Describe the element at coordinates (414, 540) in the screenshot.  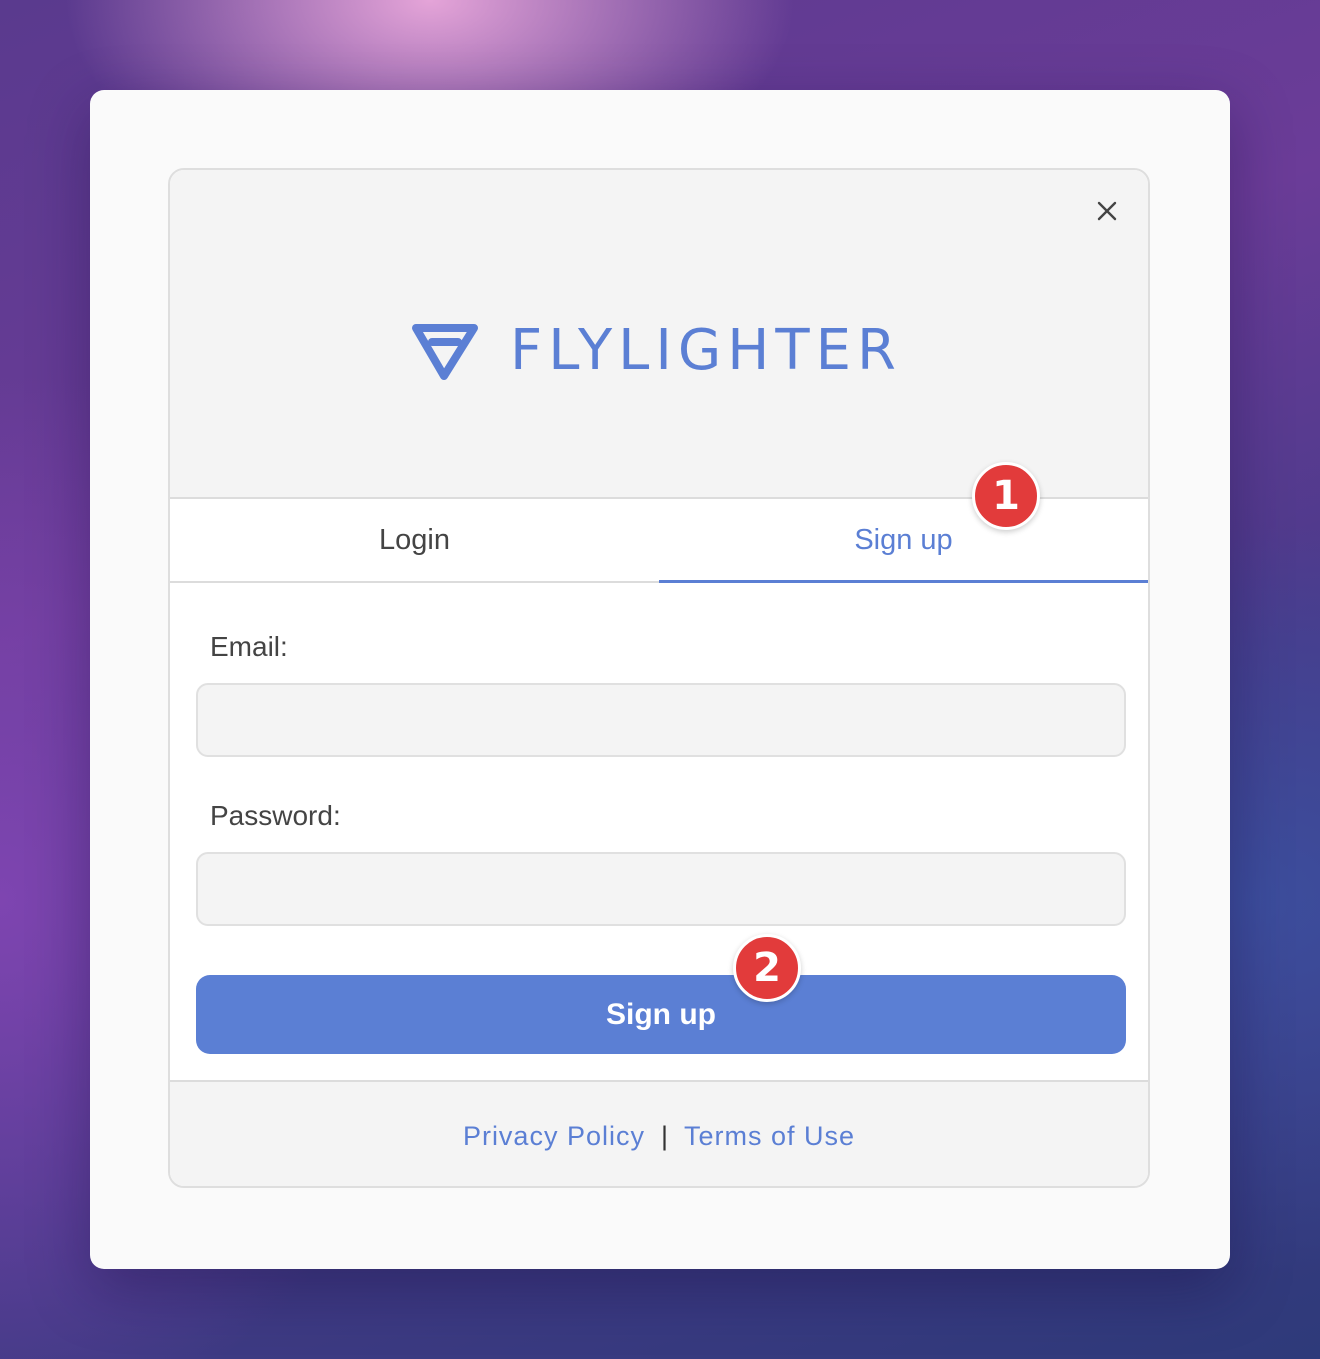
I see `tab-login: Login` at that location.